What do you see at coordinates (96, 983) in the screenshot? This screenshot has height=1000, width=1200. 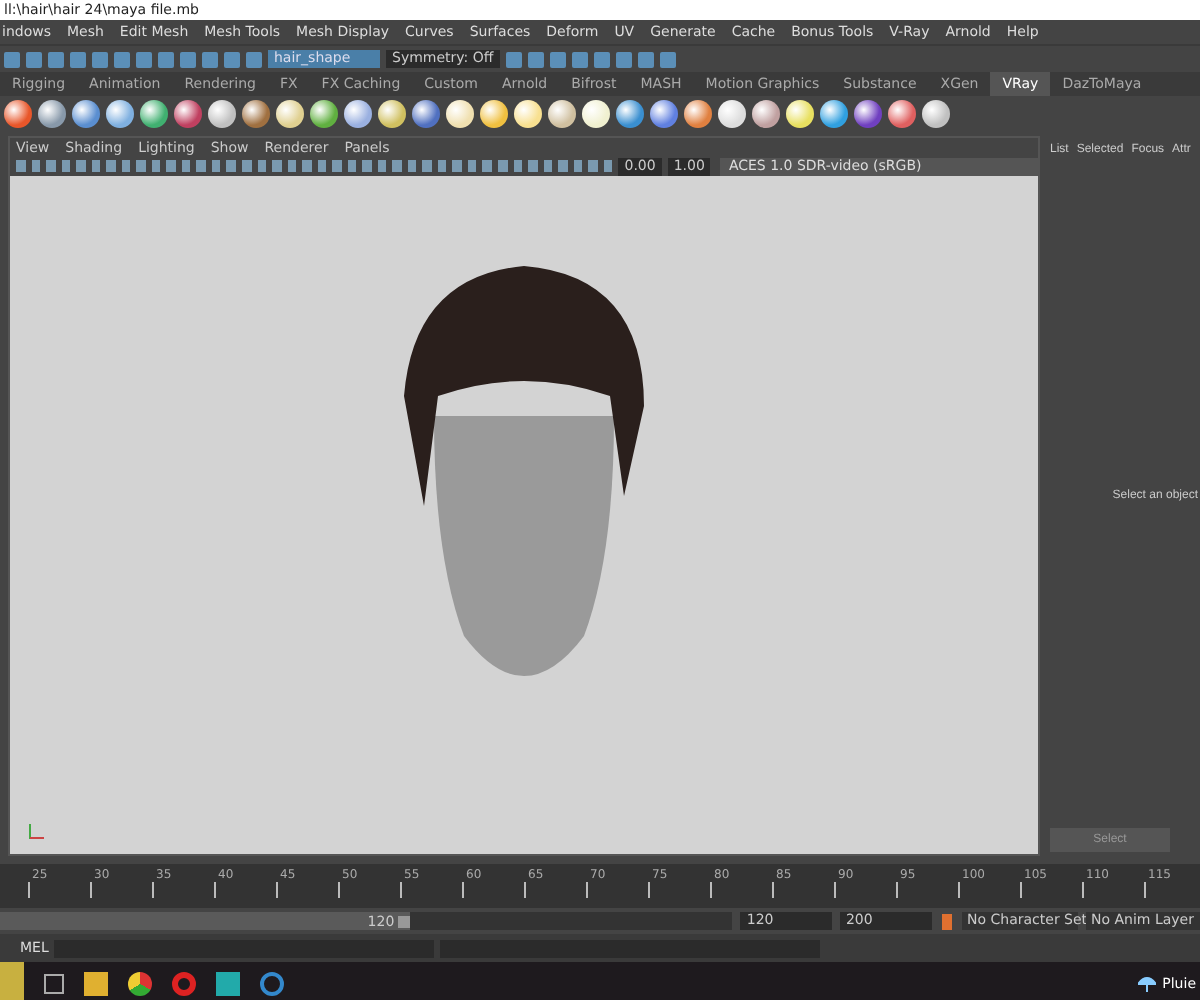 I see `folder-icon` at bounding box center [96, 983].